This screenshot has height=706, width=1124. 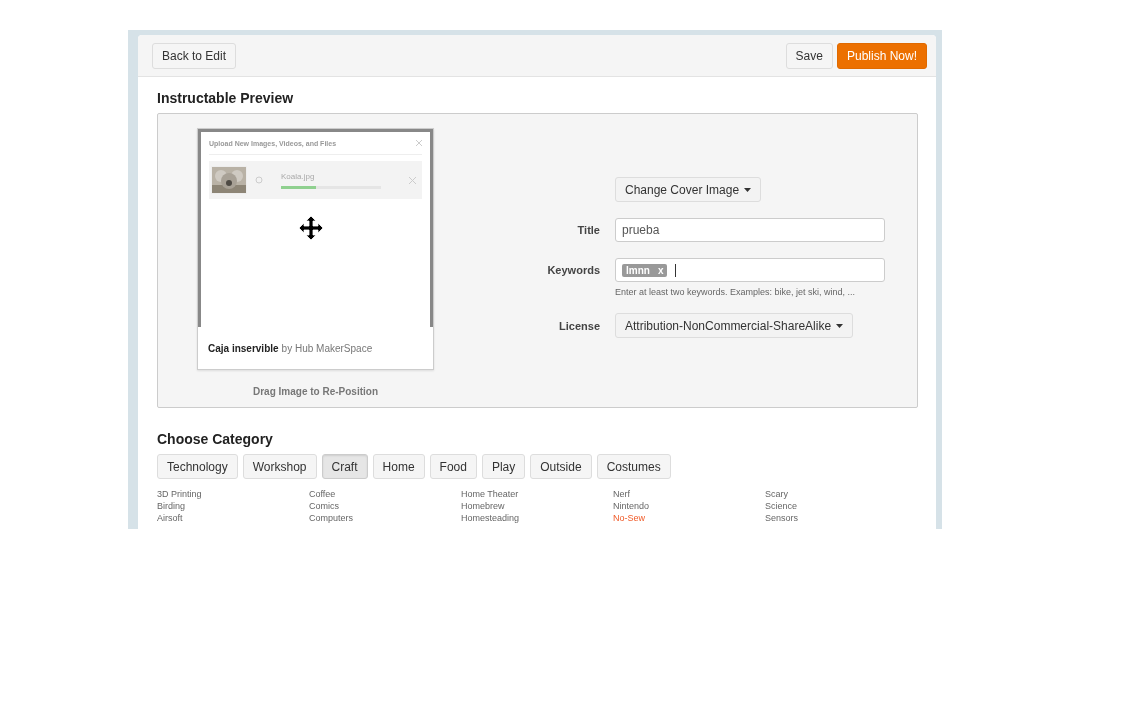 I want to click on spinner-icon, so click(x=259, y=180).